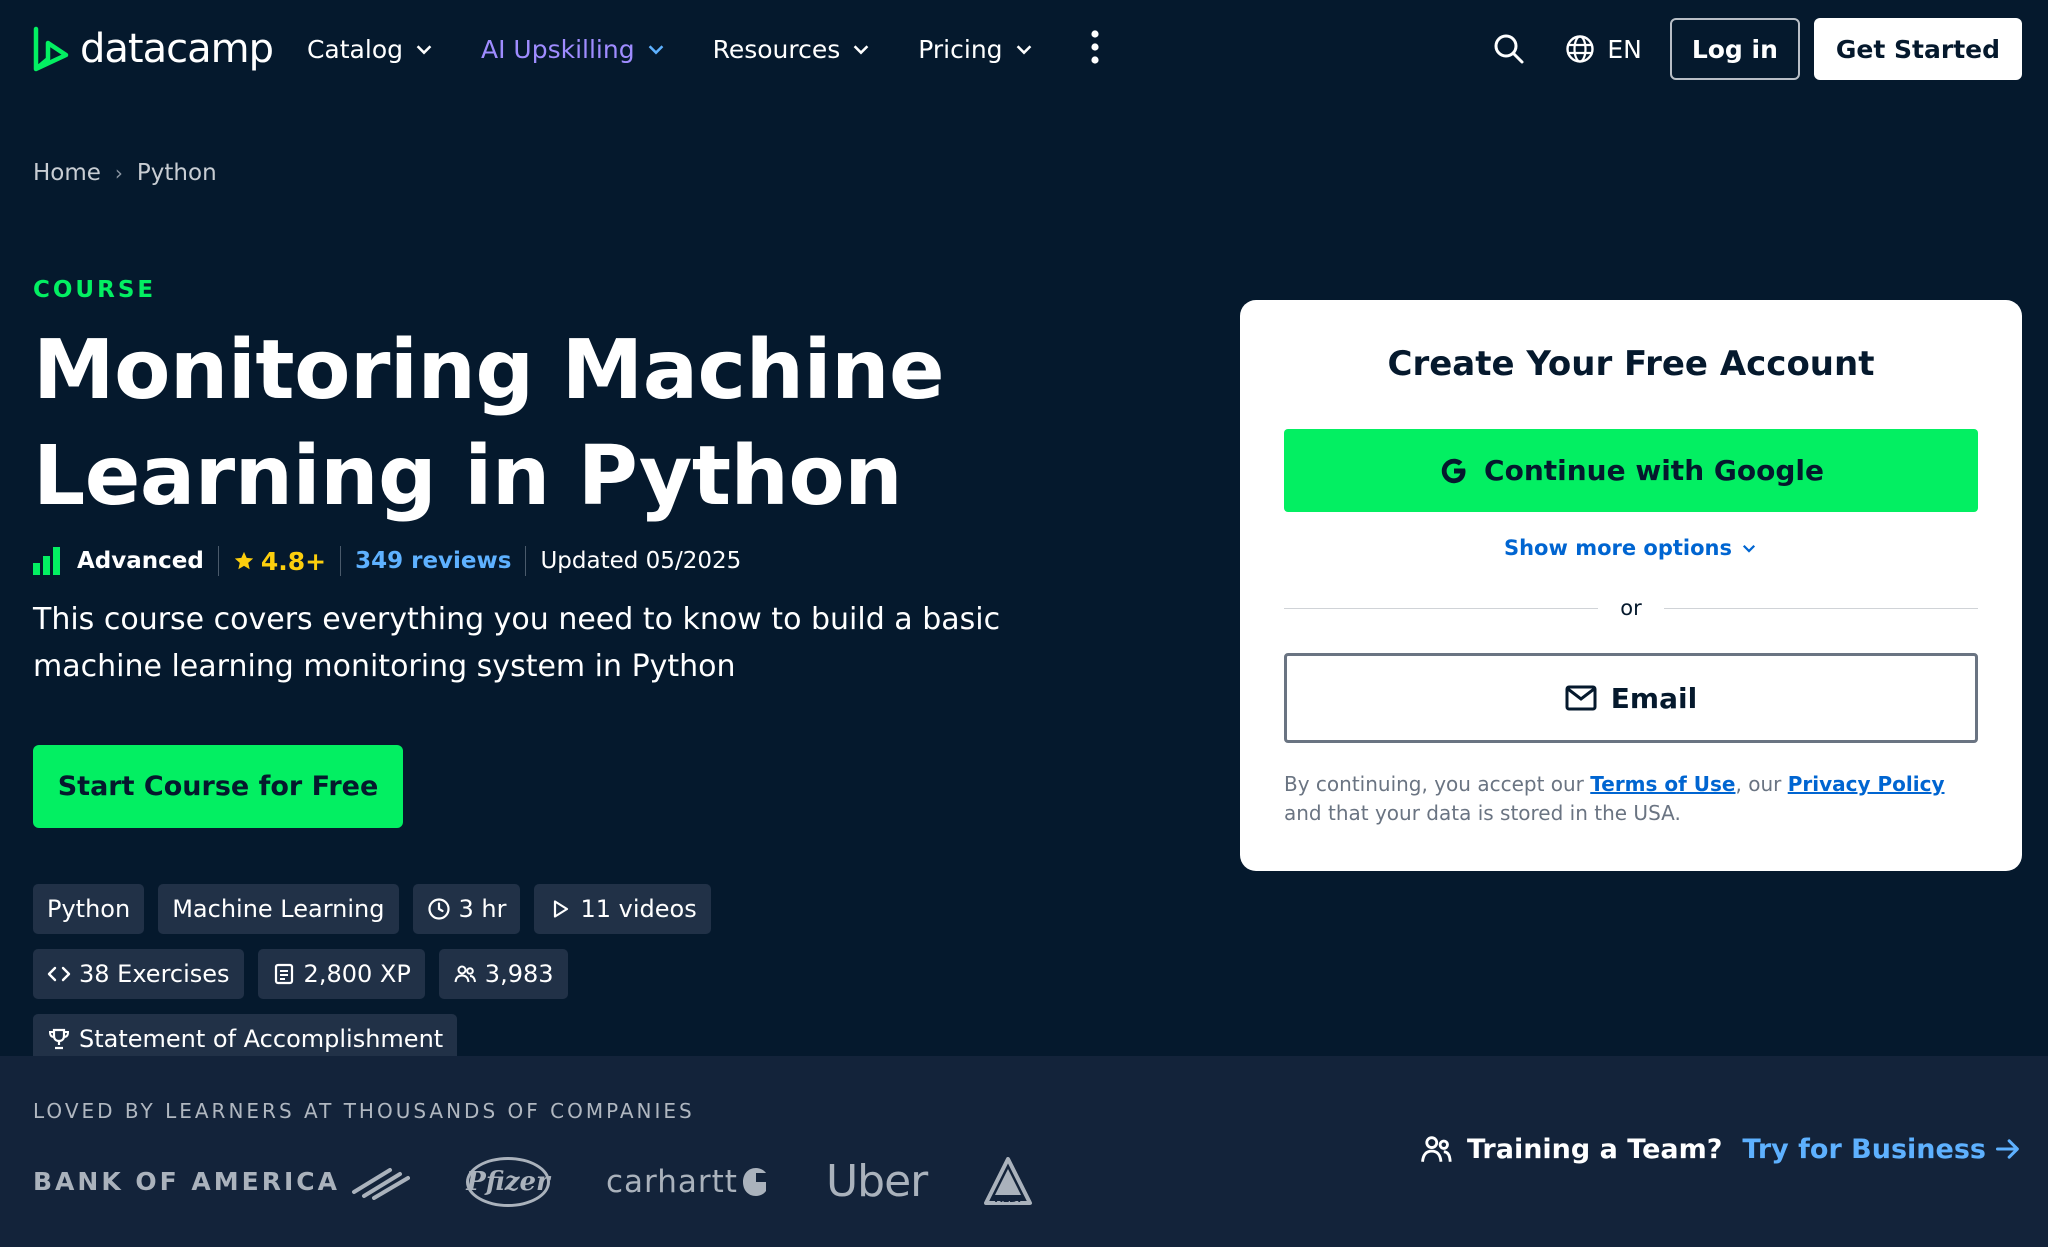 This screenshot has height=1247, width=2048. Describe the element at coordinates (672, 1181) in the screenshot. I see `carhartt-text: carhartt` at that location.